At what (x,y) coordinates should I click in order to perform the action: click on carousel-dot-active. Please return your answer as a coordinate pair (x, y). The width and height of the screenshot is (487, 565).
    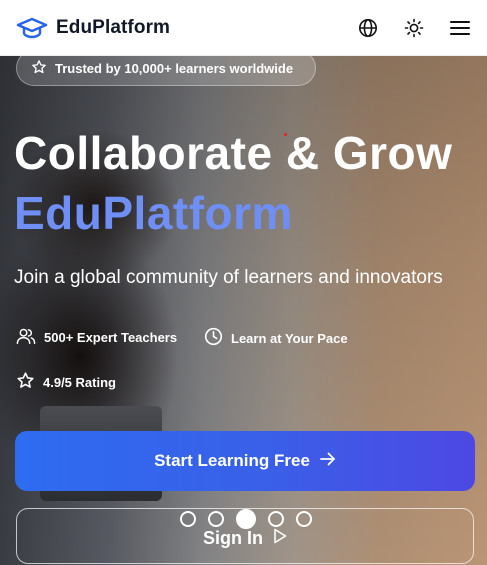
    Looking at the image, I should click on (246, 519).